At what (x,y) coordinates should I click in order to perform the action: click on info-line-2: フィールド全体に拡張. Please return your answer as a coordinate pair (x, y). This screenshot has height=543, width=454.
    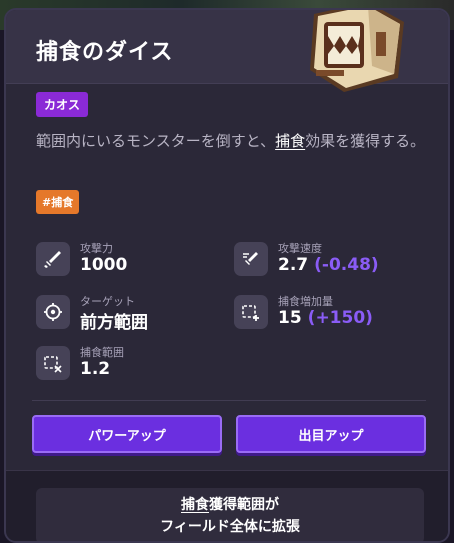
    Looking at the image, I should click on (230, 527).